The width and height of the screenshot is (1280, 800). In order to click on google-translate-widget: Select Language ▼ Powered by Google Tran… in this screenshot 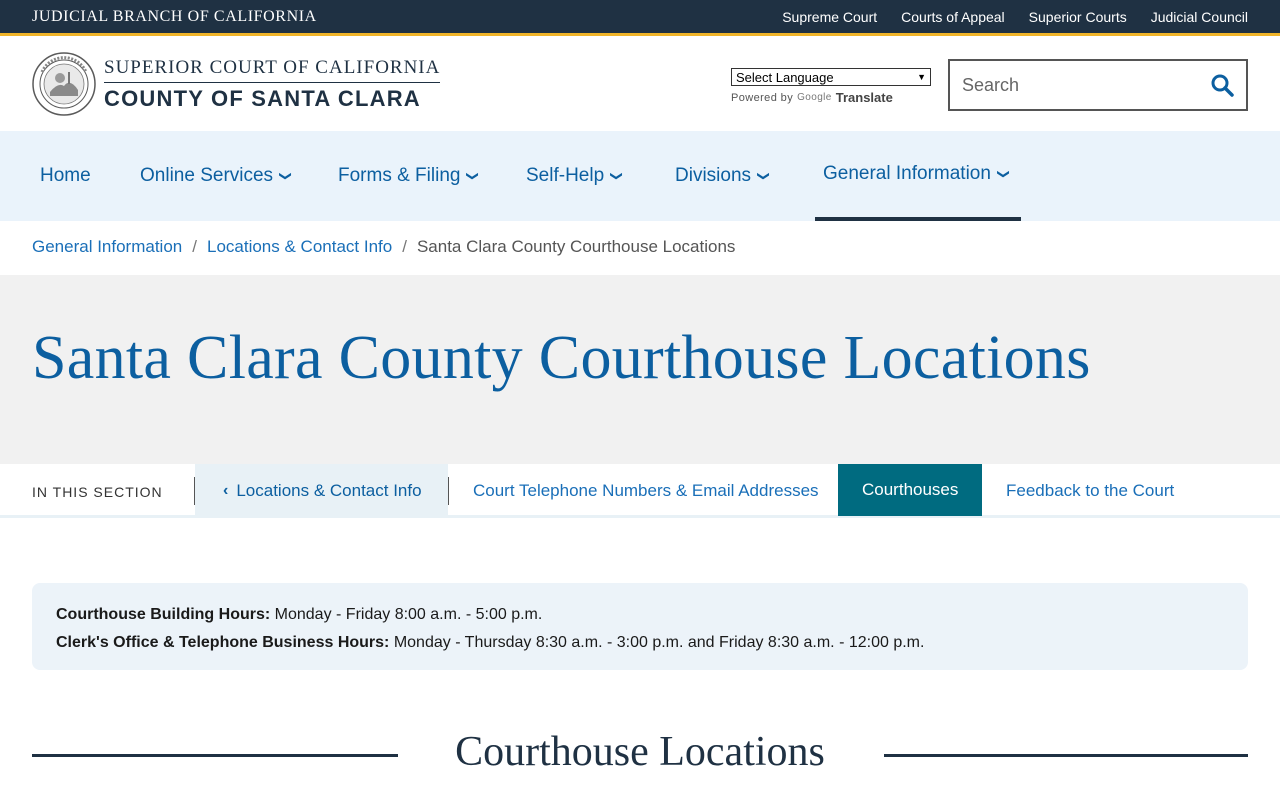, I will do `click(831, 86)`.